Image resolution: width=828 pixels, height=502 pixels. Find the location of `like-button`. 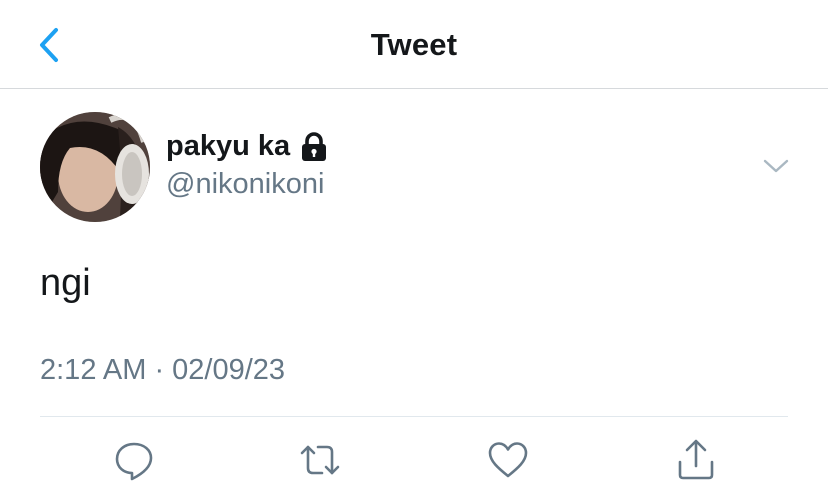

like-button is located at coordinates (508, 460).